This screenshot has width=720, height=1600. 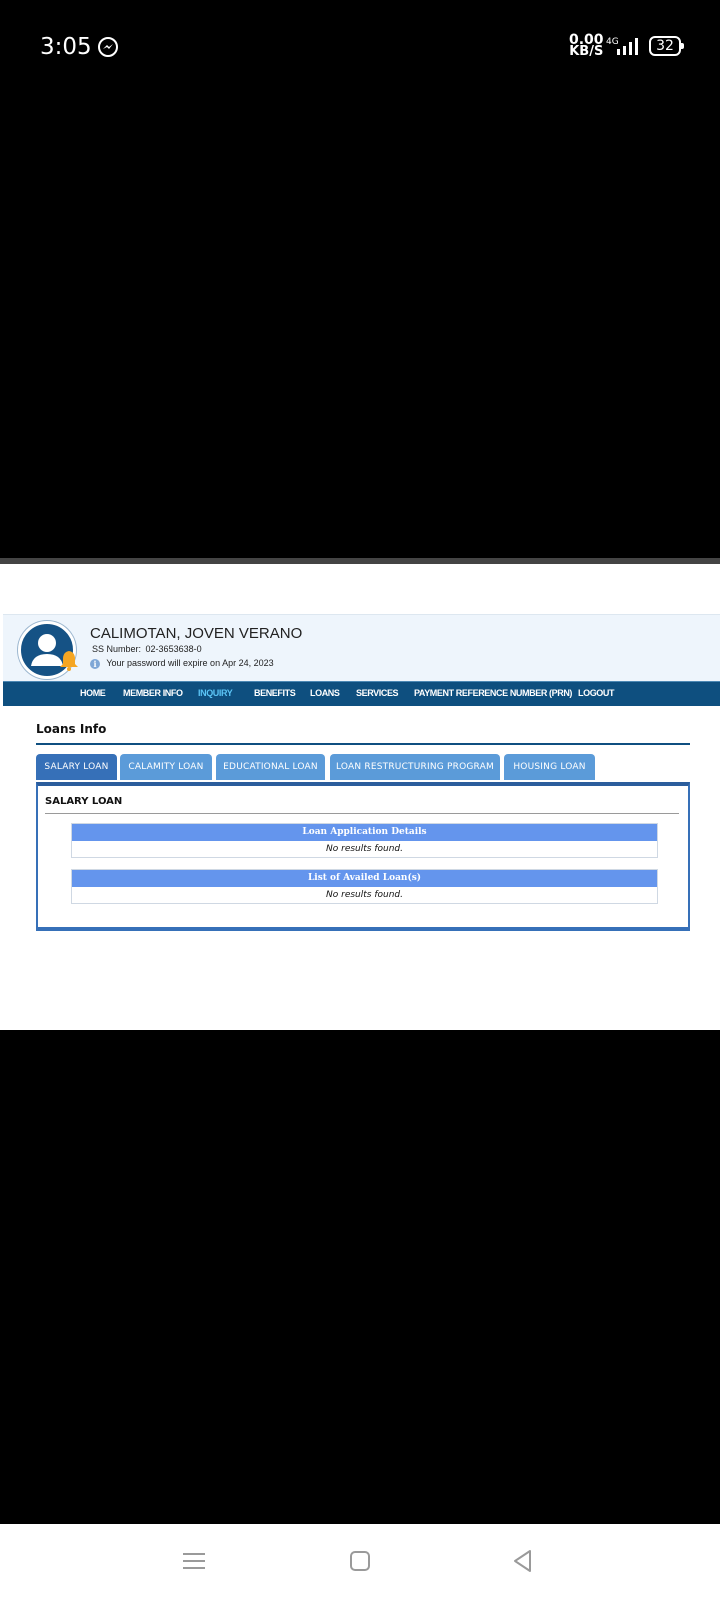 What do you see at coordinates (549, 767) in the screenshot?
I see `tab-housing-loan: HOUSING LOAN` at bounding box center [549, 767].